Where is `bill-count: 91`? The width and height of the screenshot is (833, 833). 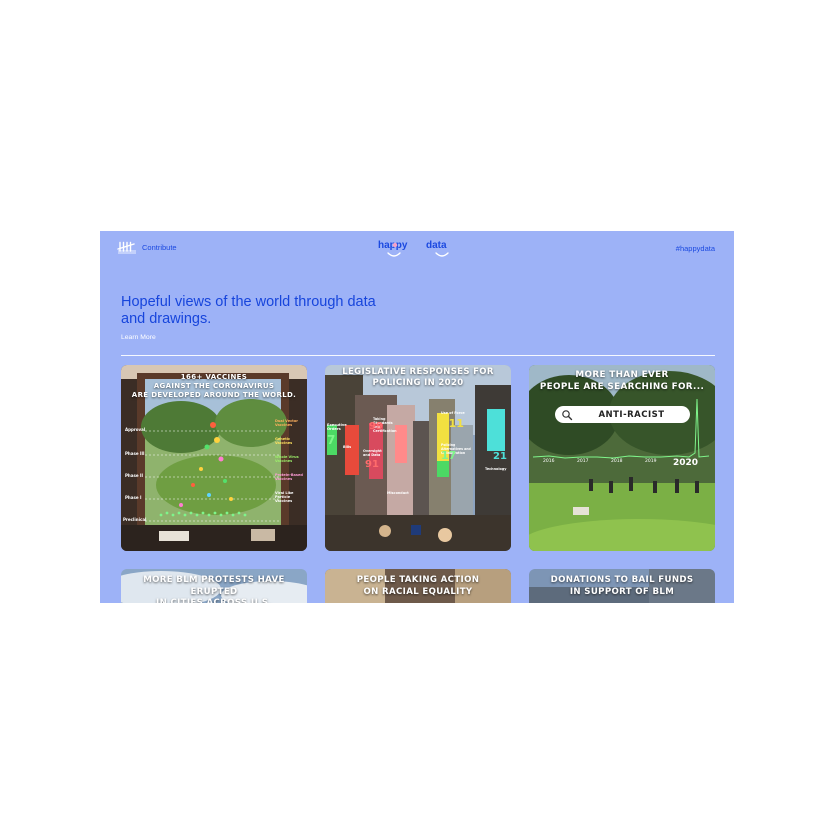 bill-count: 91 is located at coordinates (372, 464).